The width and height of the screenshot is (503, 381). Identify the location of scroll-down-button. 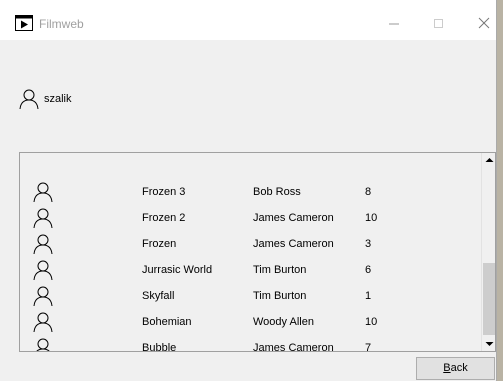
(488, 344).